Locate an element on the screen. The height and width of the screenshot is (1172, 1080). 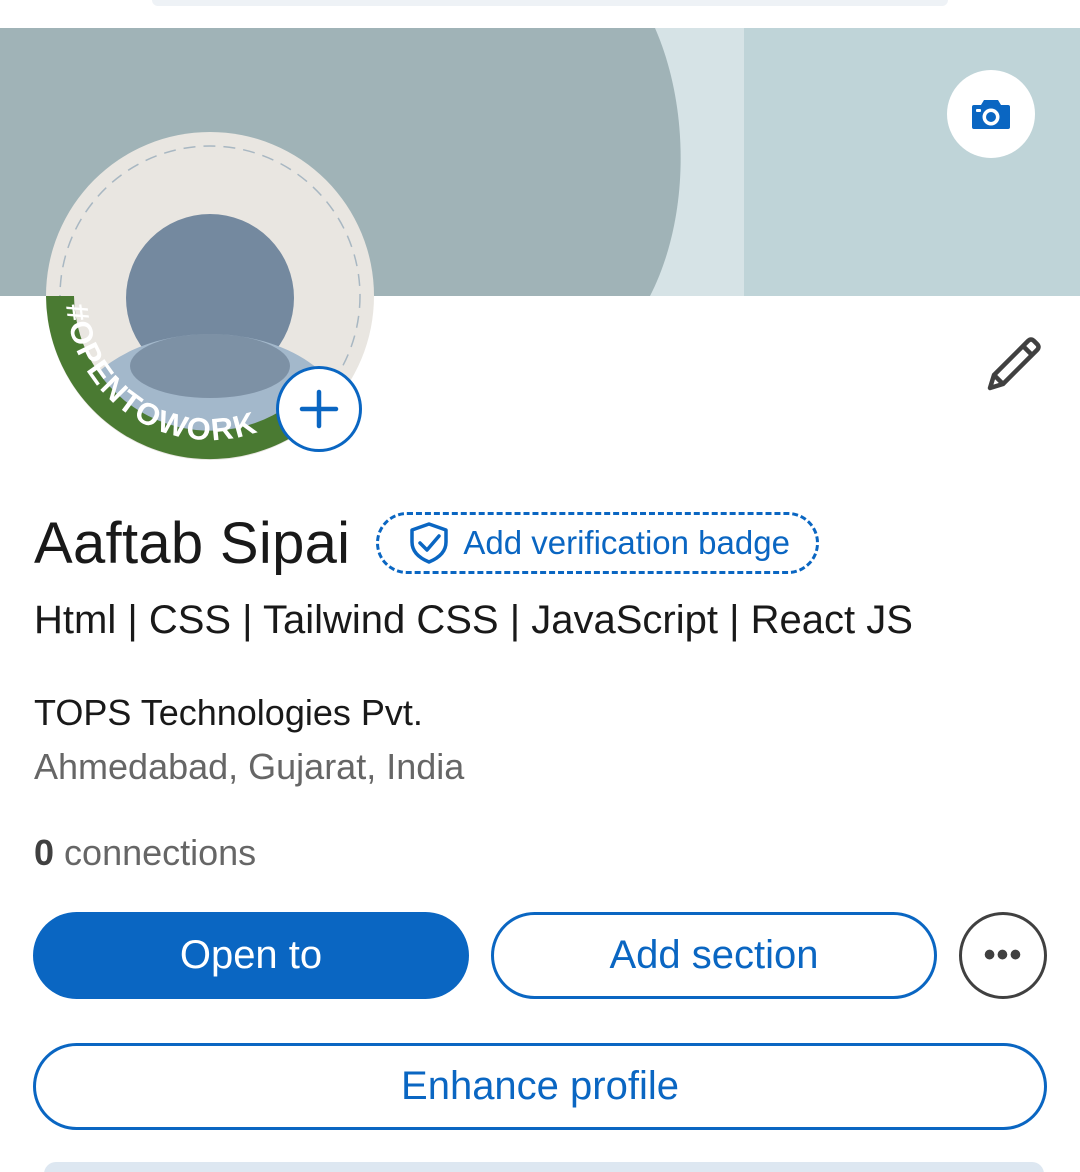
open-to-button: Open to is located at coordinates (251, 955).